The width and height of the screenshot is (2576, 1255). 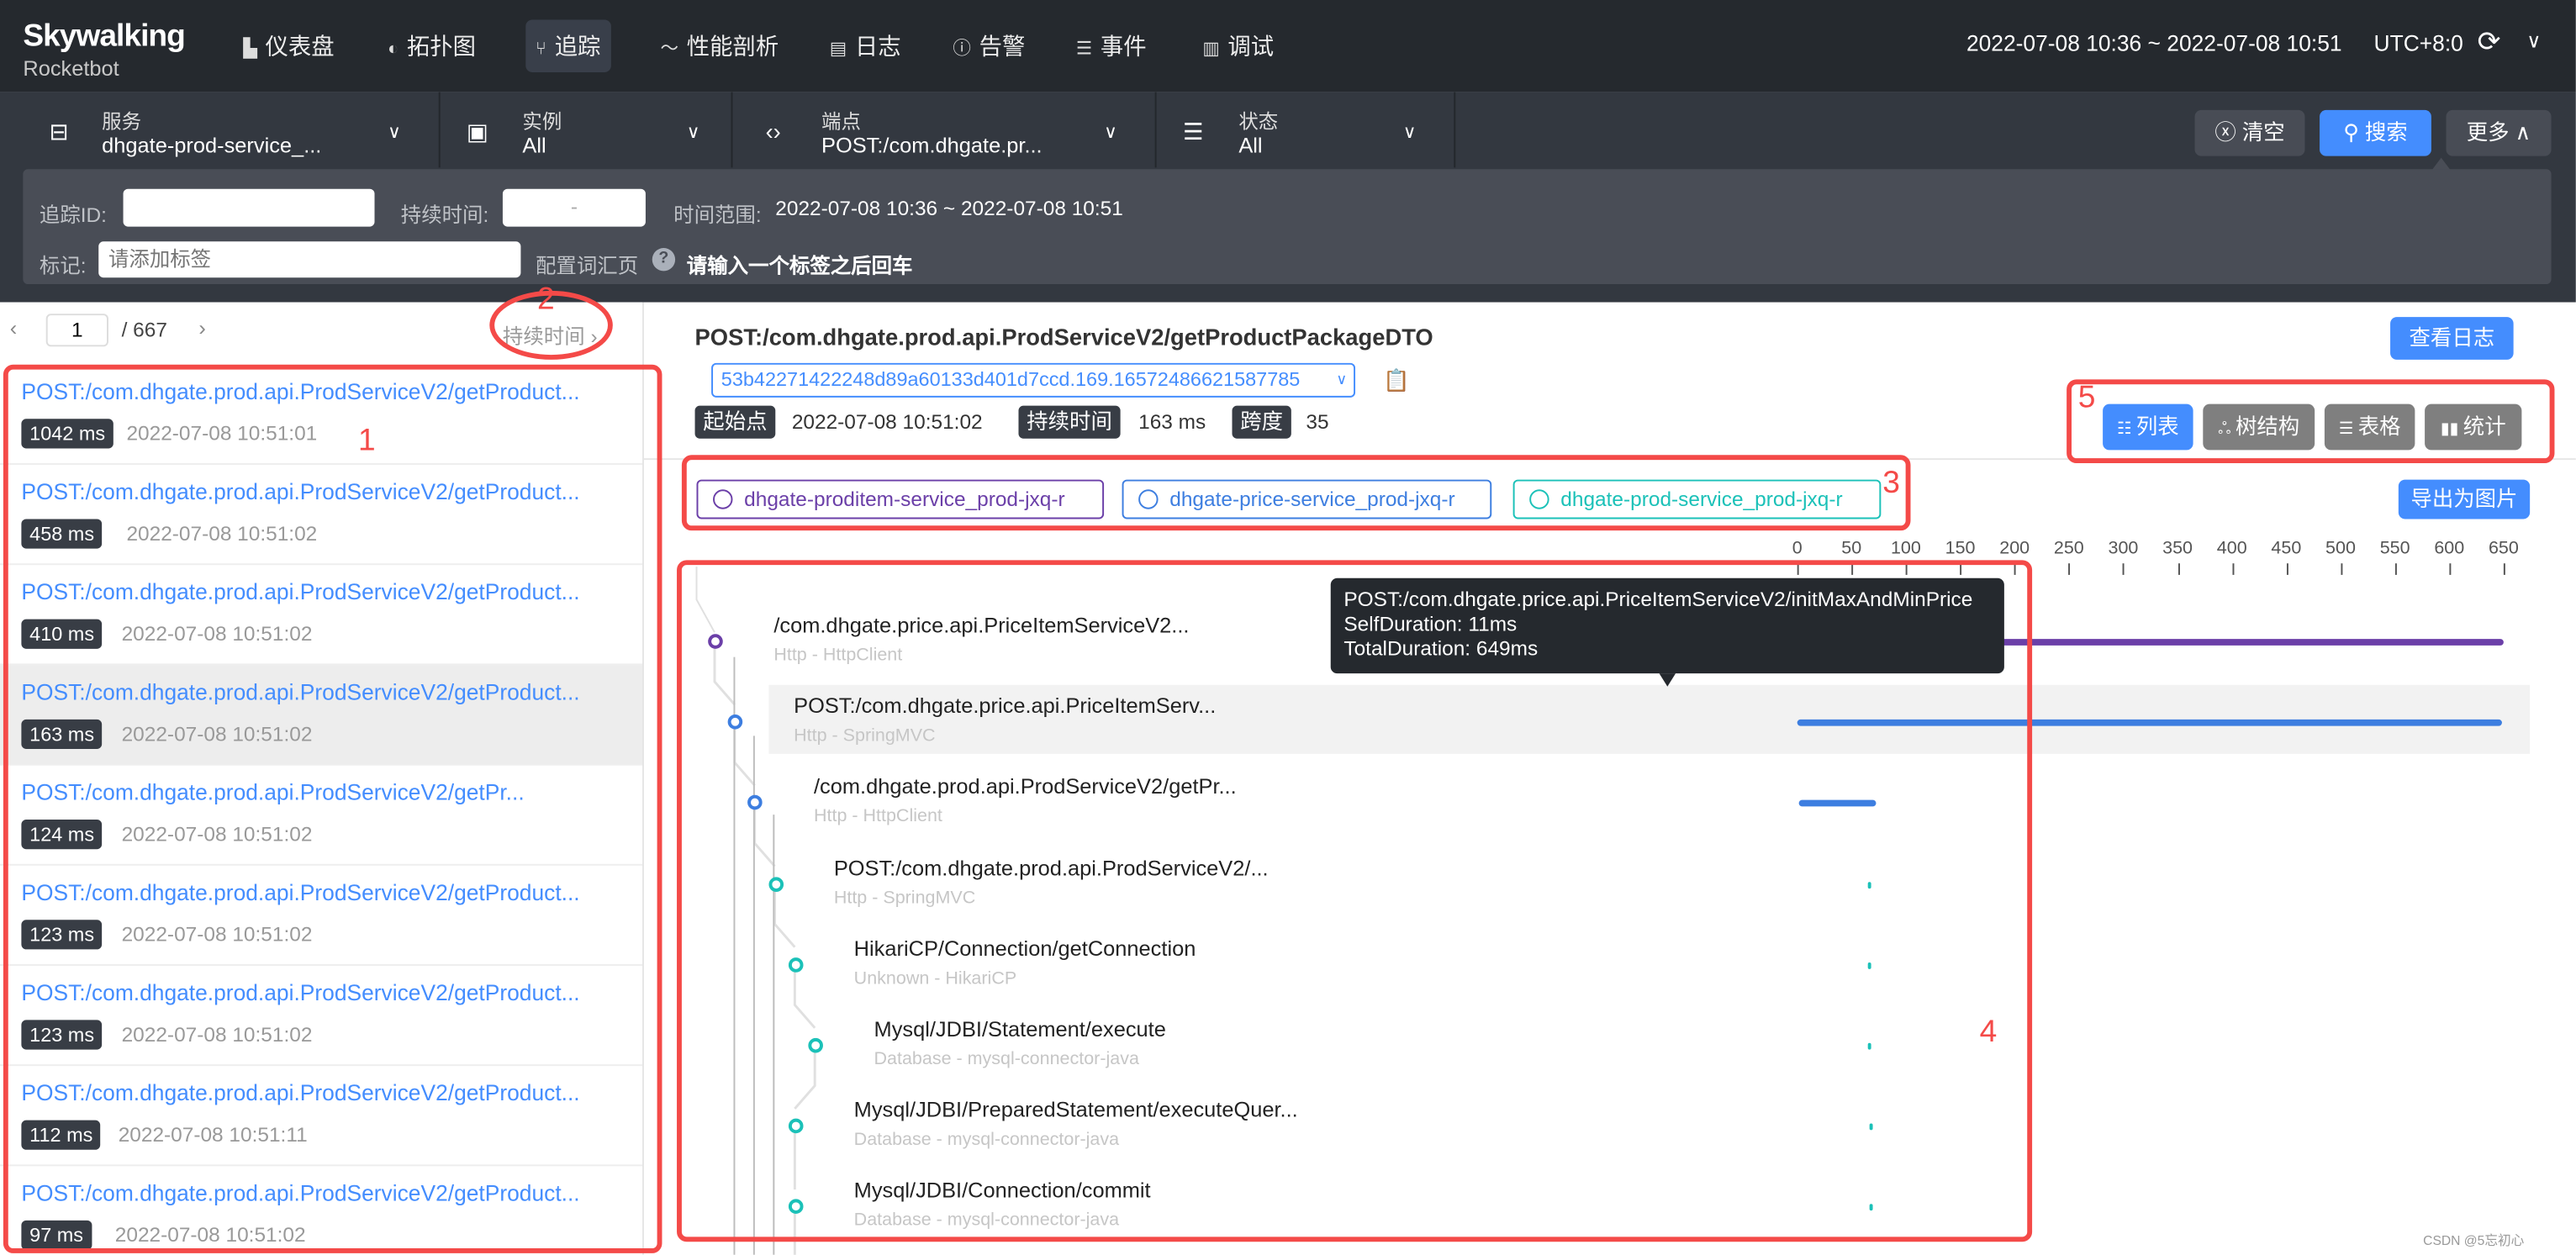 I want to click on watermark: CSDN @5忘初心, so click(x=2474, y=1241).